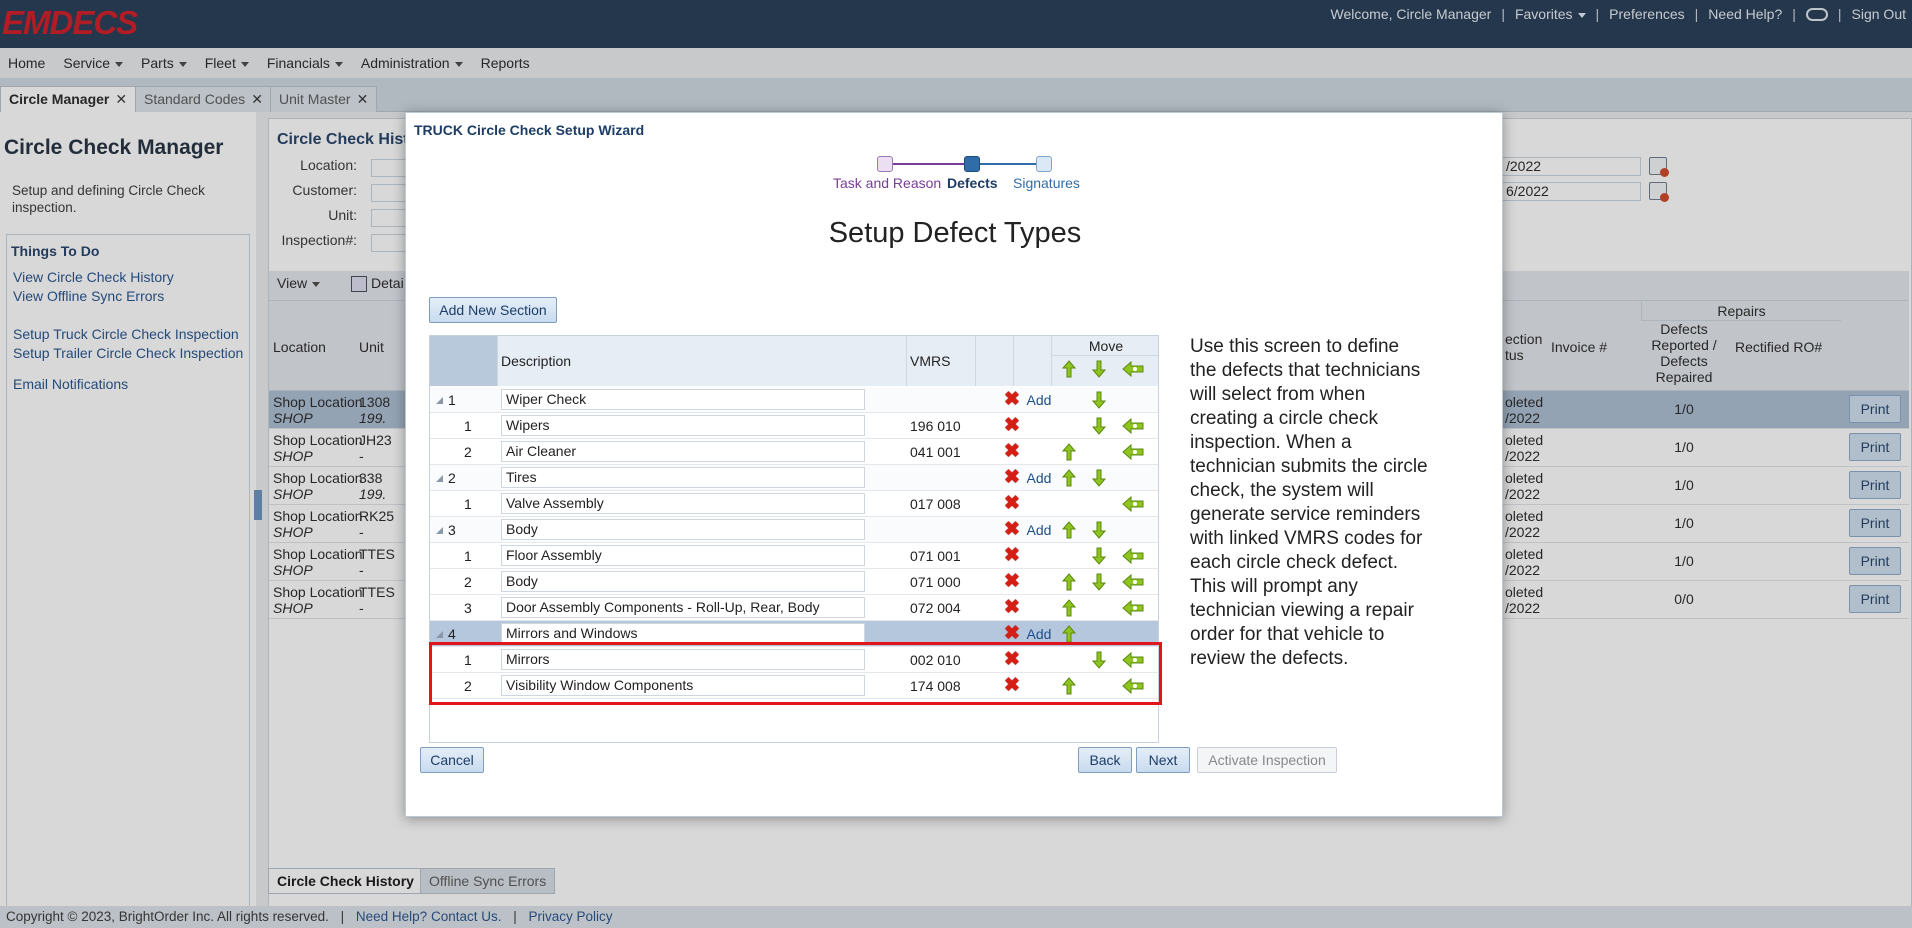 This screenshot has width=1912, height=928. I want to click on defect-row: 2 Air Cleaner 041 001 ✖, so click(794, 452).